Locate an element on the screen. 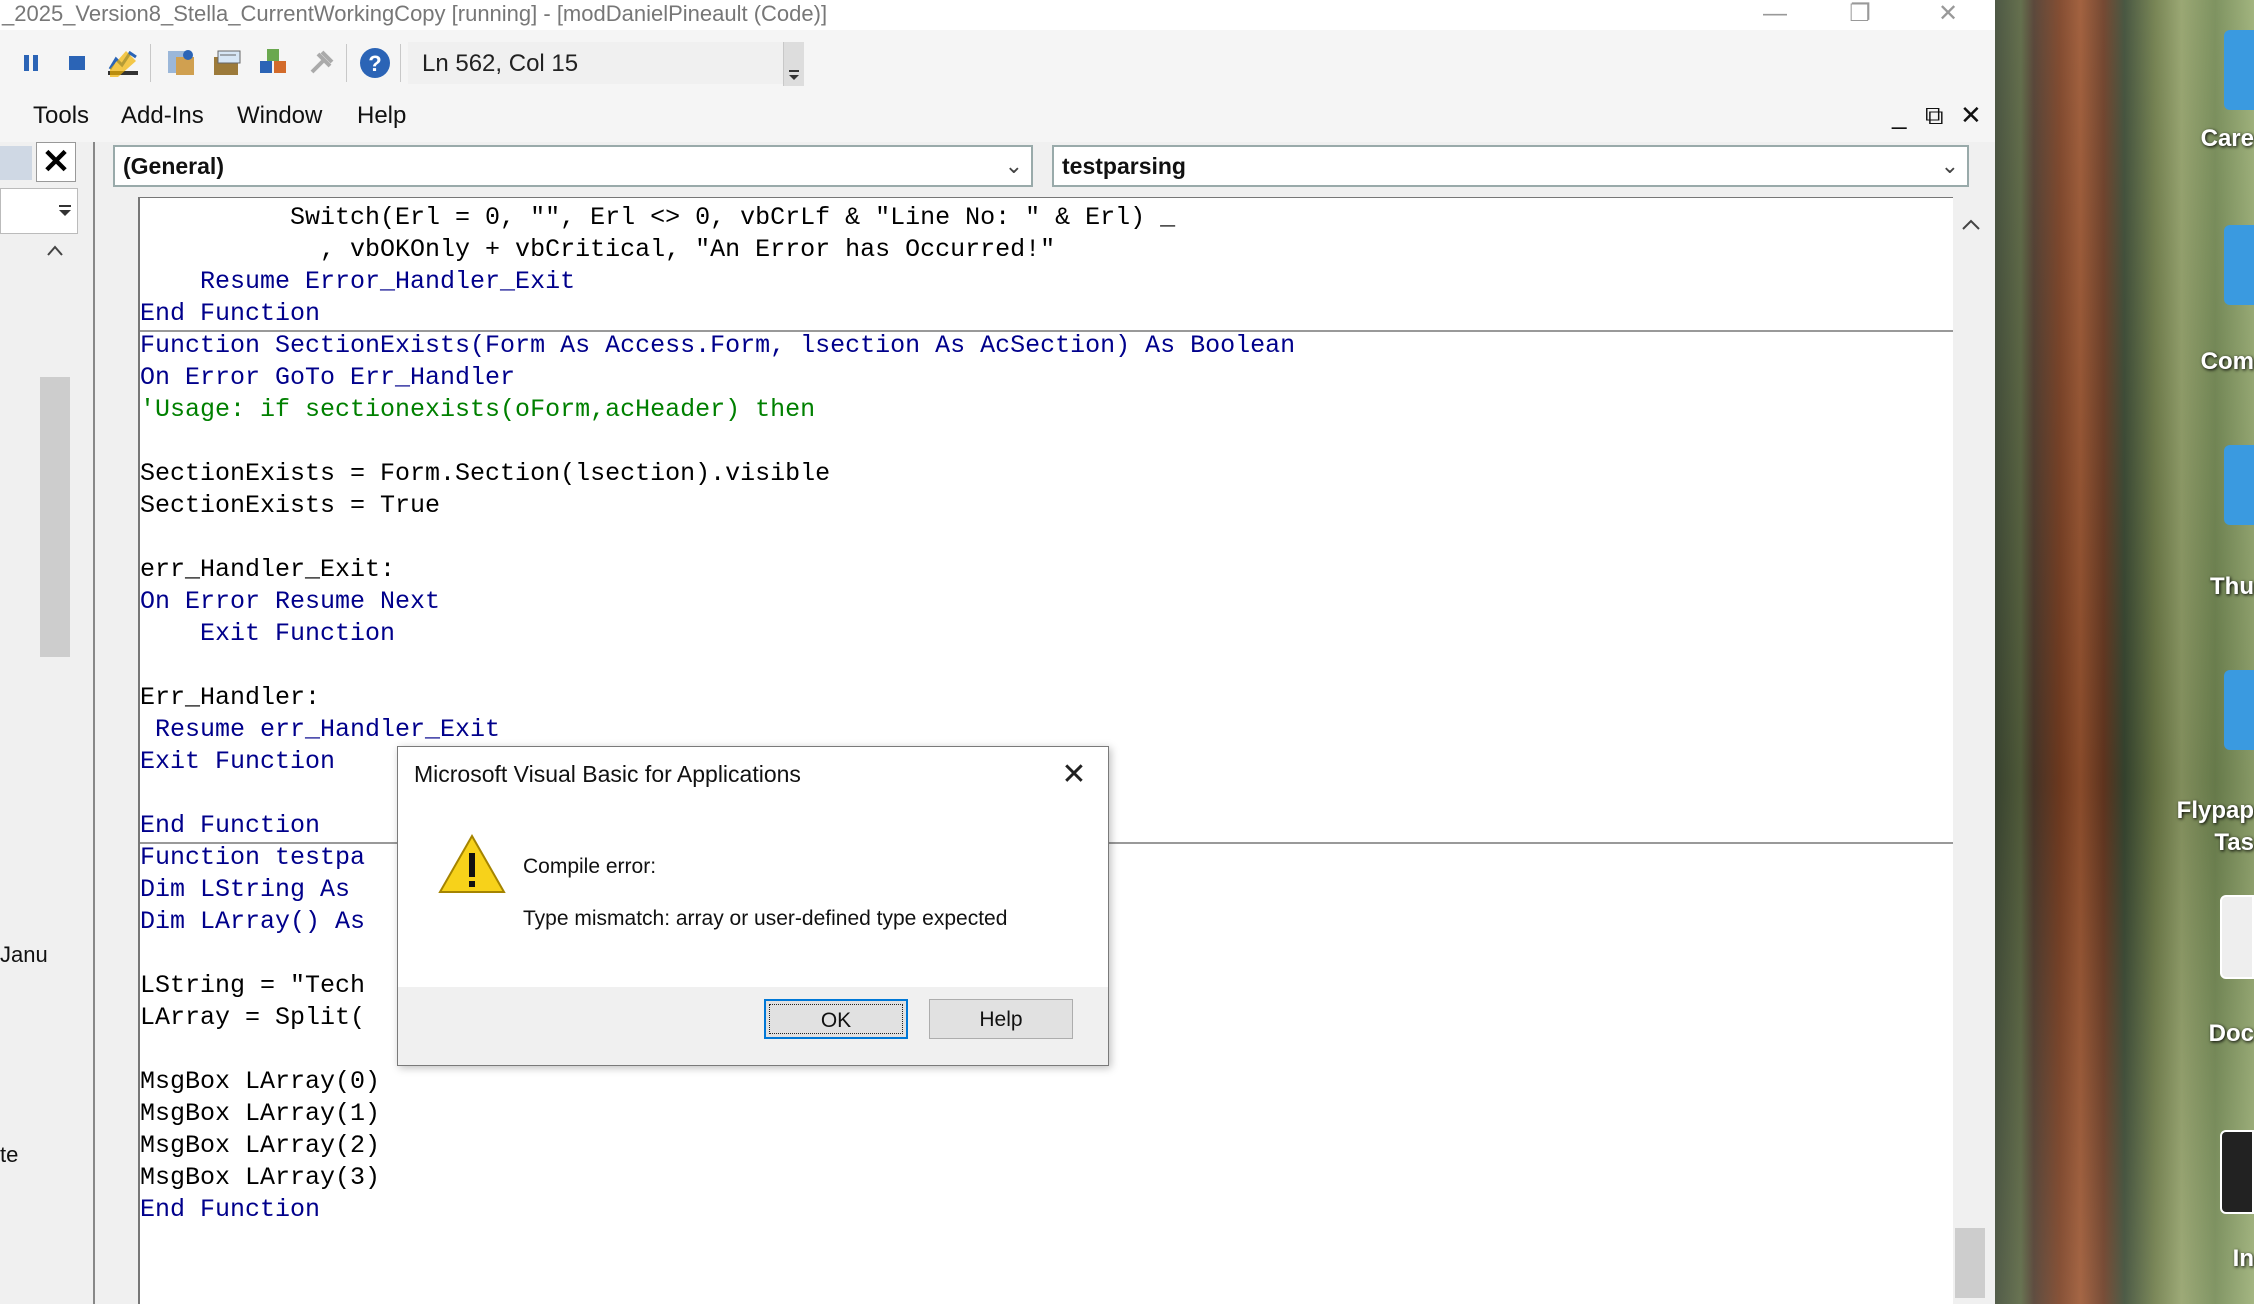 The width and height of the screenshot is (2254, 1304). design-mode-icon is located at coordinates (123, 63).